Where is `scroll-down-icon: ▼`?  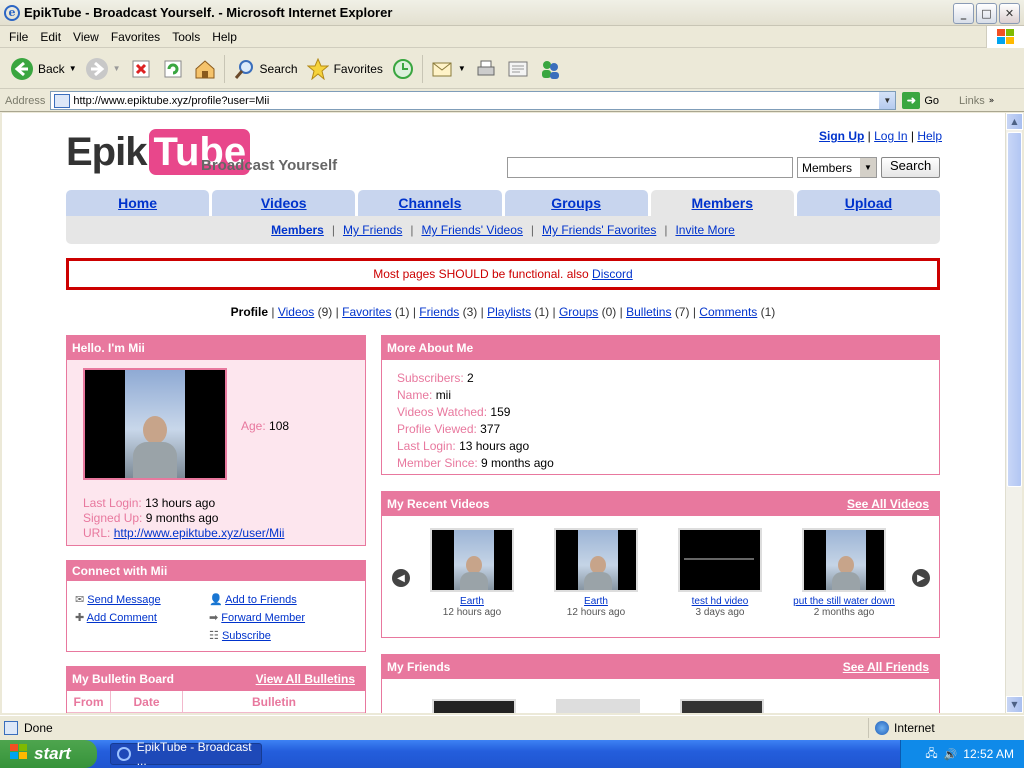
scroll-down-icon: ▼ is located at coordinates (1014, 704).